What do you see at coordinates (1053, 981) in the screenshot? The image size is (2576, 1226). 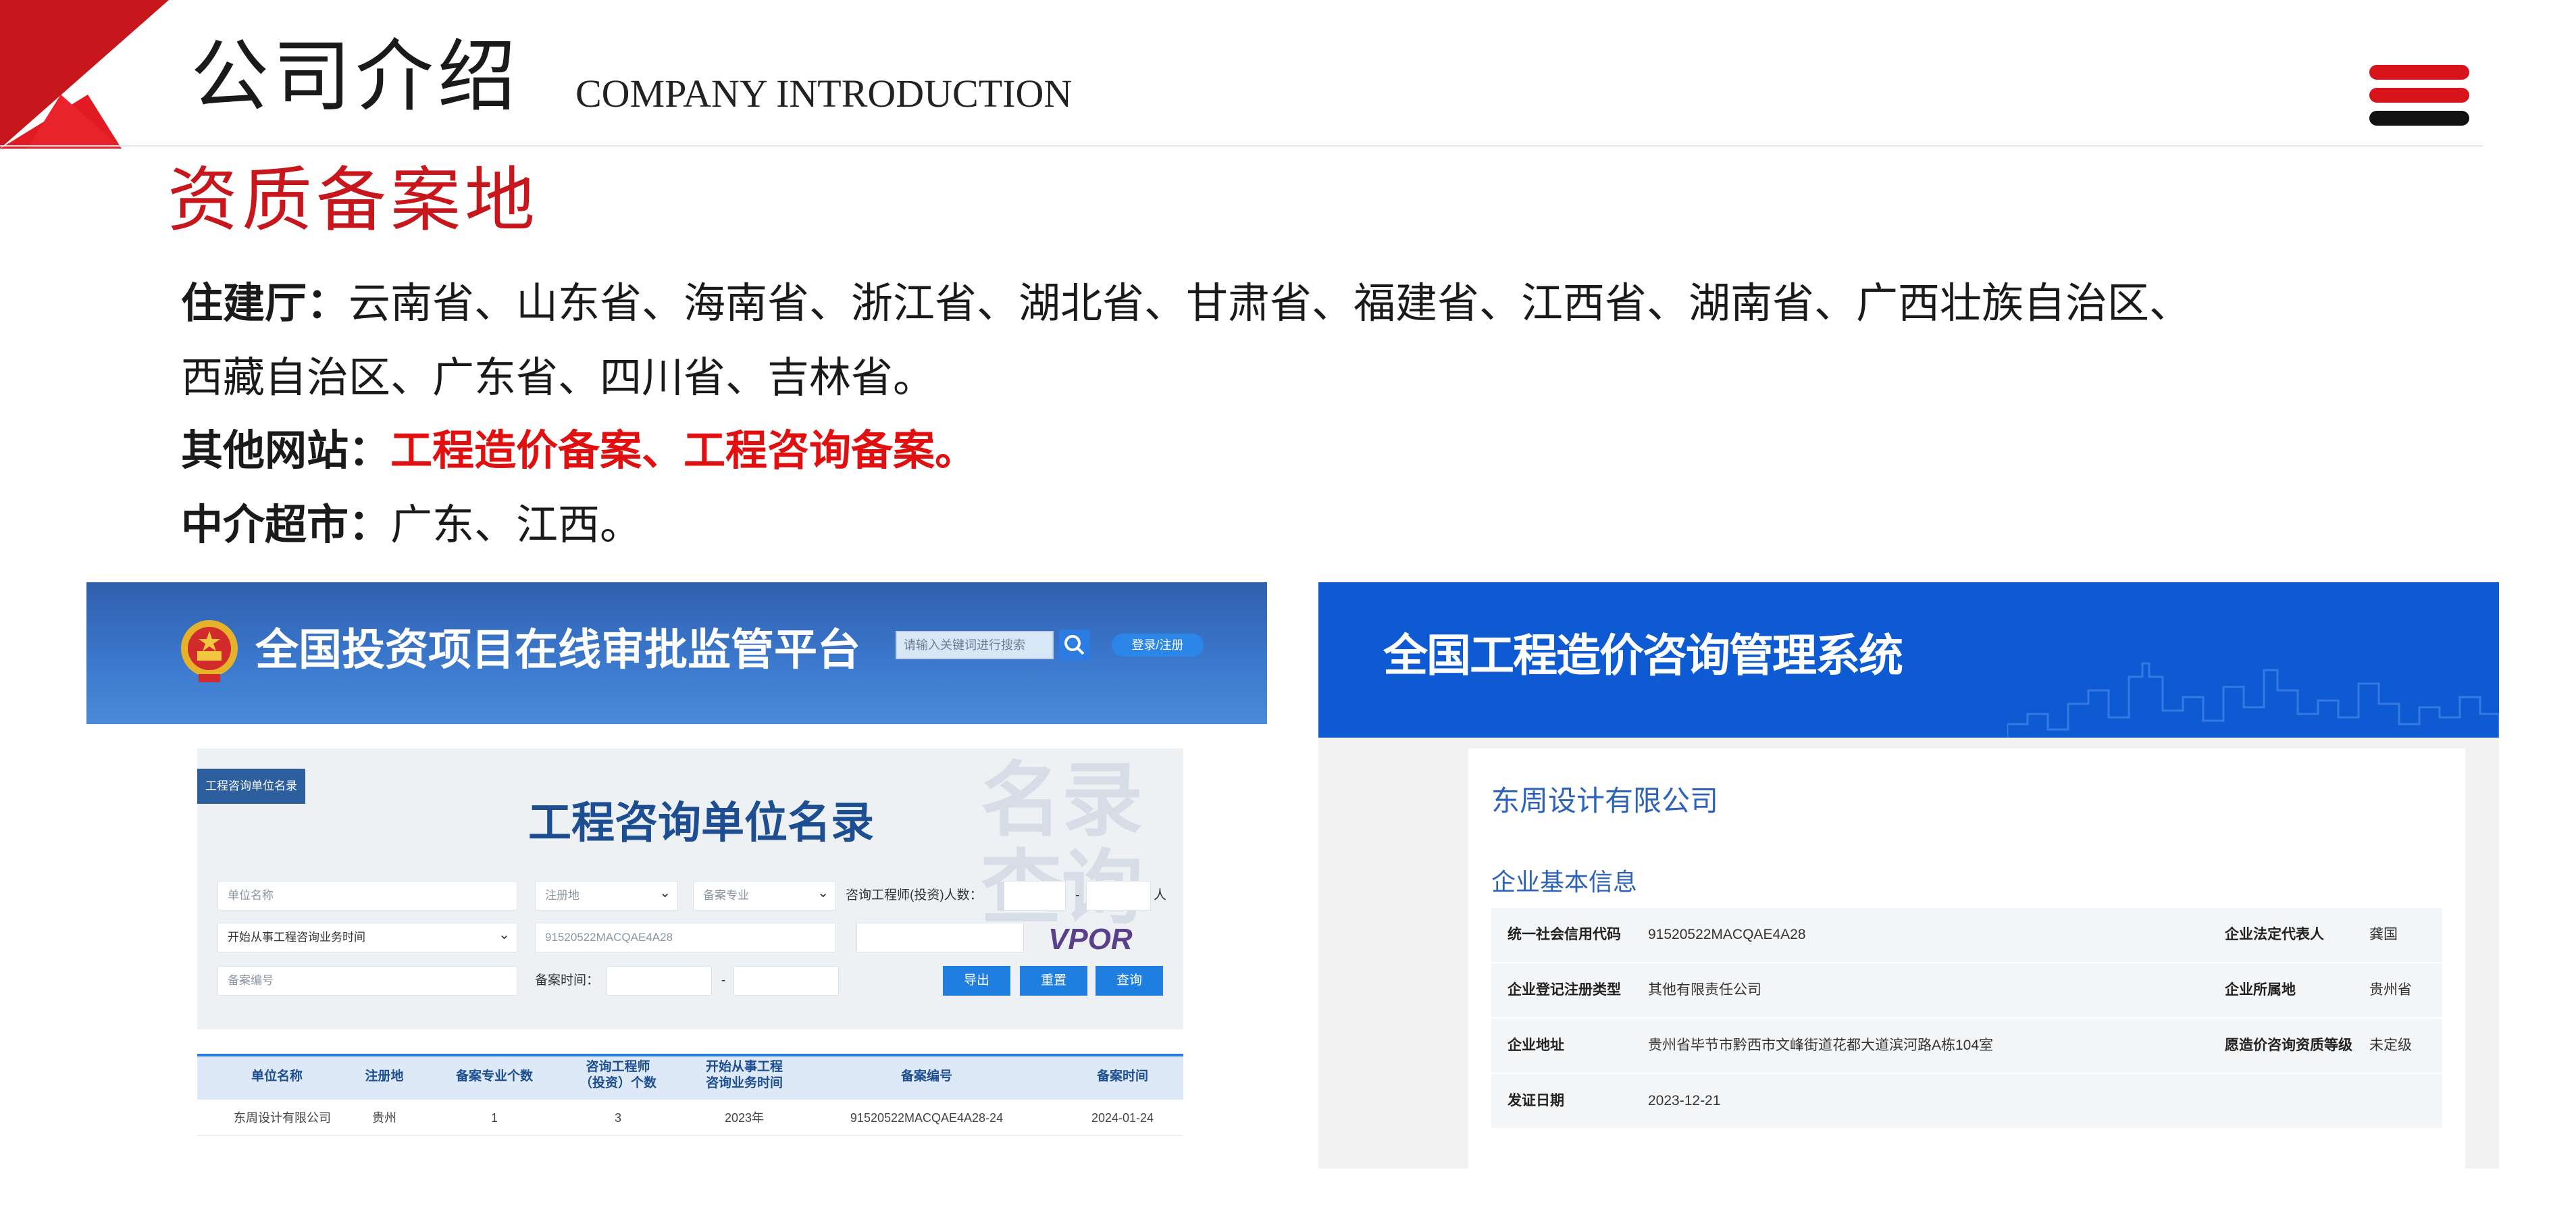 I see `reset-button: 重置` at bounding box center [1053, 981].